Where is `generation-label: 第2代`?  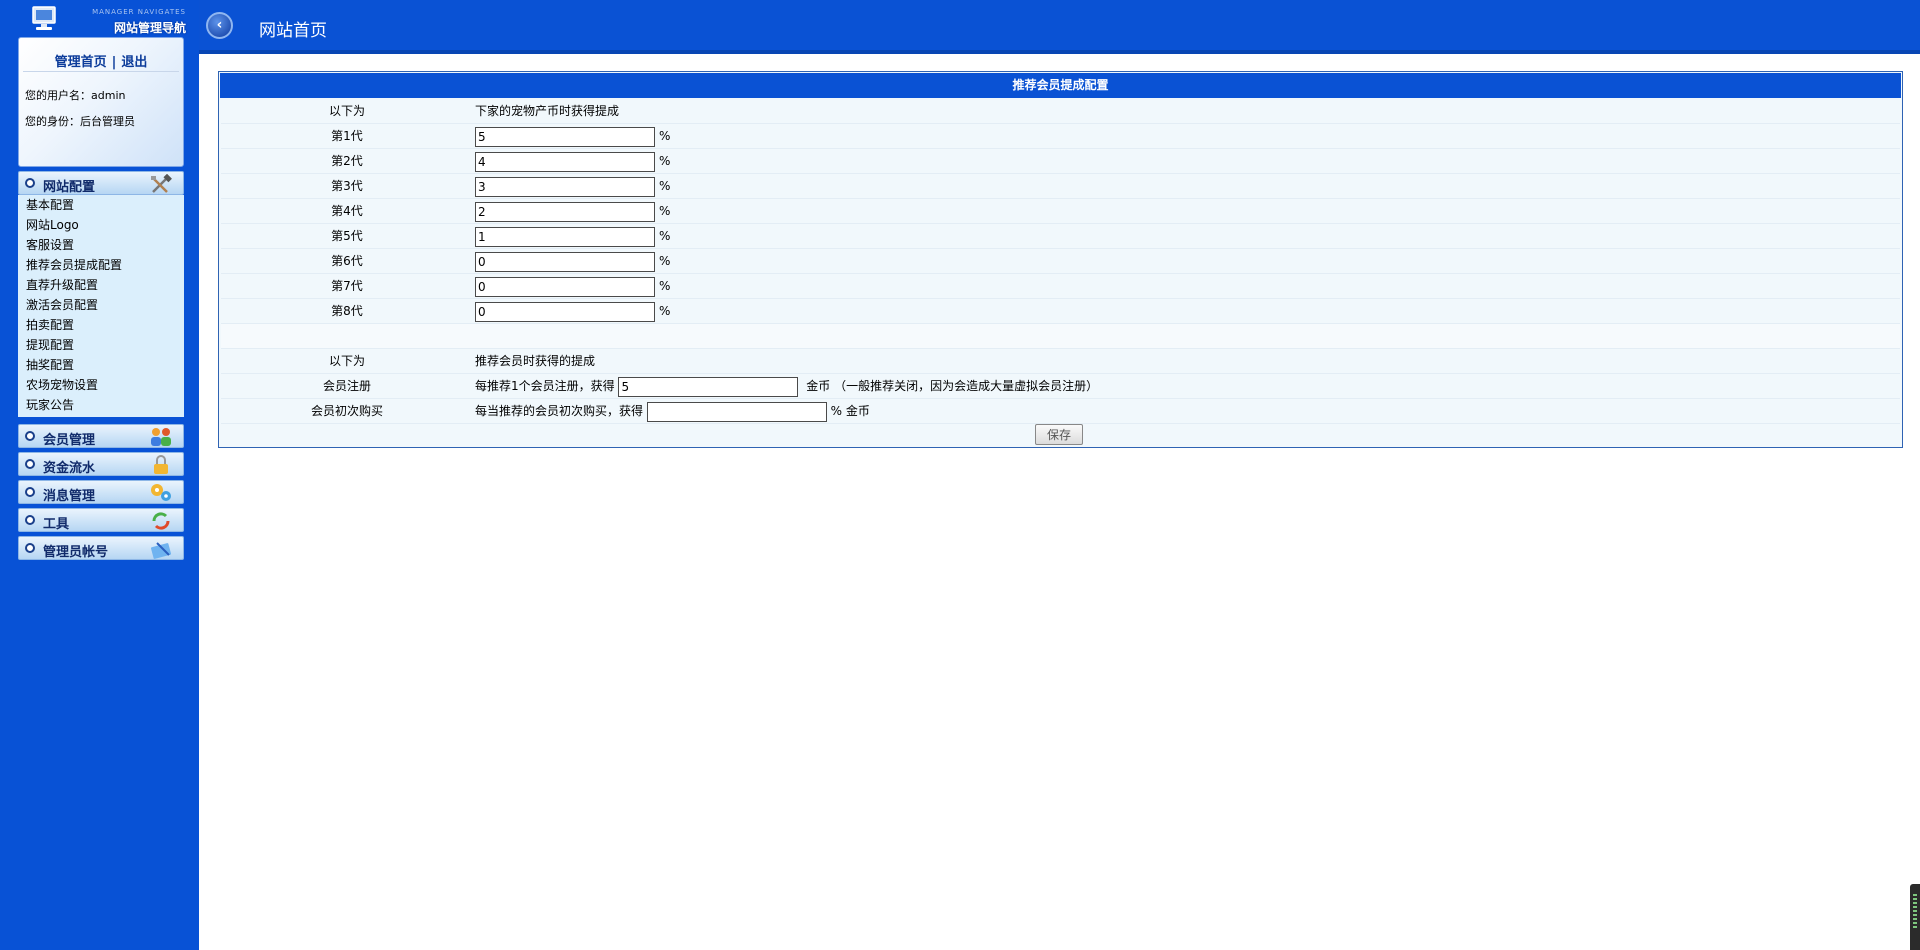 generation-label: 第2代 is located at coordinates (347, 161).